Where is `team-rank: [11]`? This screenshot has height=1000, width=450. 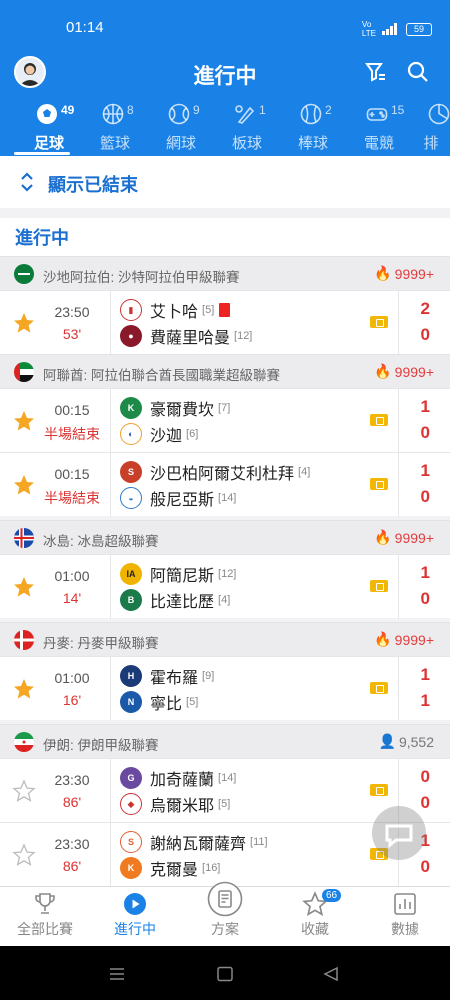 team-rank: [11] is located at coordinates (259, 842).